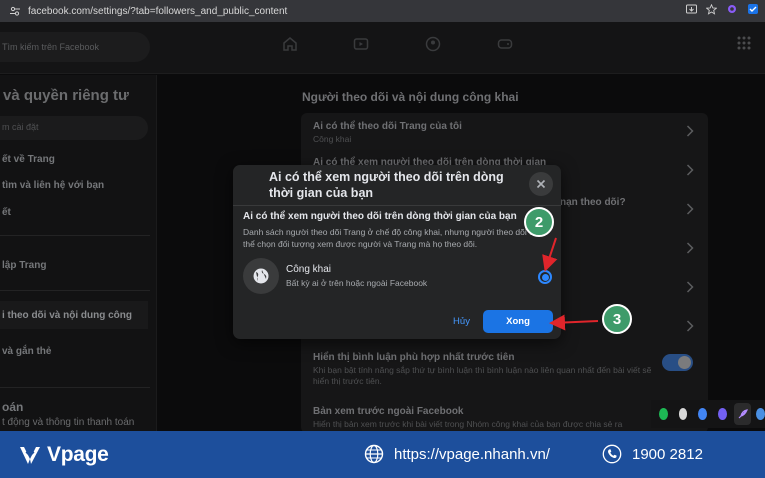 The image size is (765, 478). I want to click on radio-dot, so click(545, 277).